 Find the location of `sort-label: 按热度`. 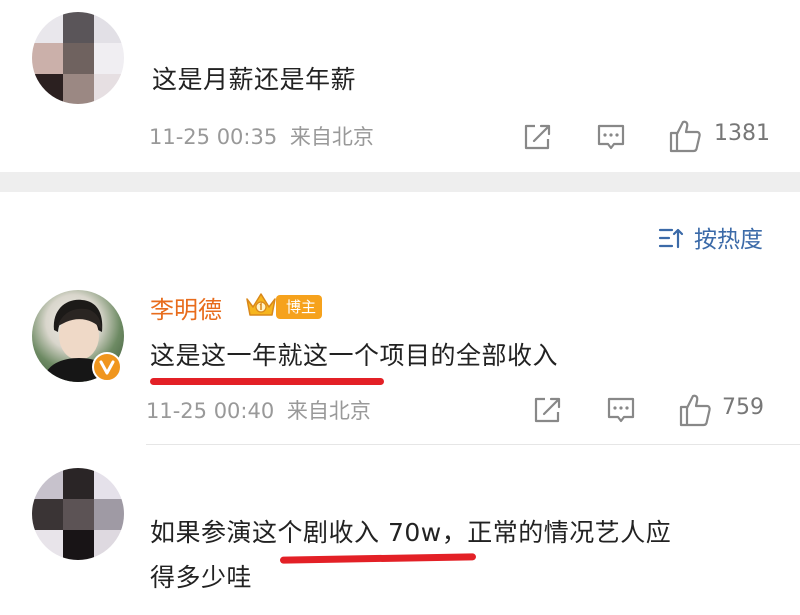

sort-label: 按热度 is located at coordinates (728, 240).